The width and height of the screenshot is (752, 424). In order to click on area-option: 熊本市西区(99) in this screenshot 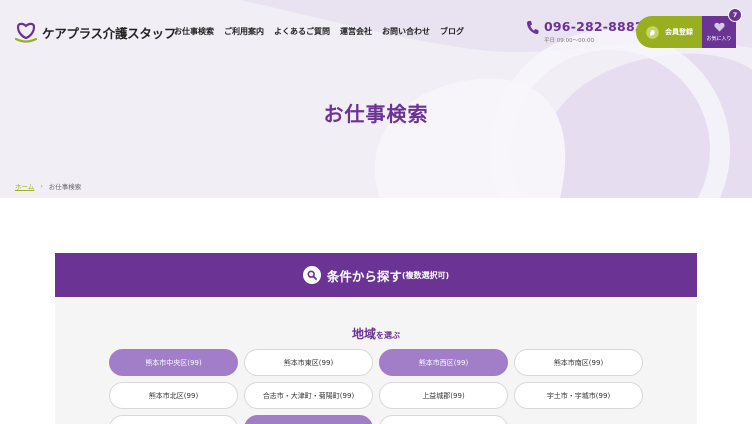, I will do `click(443, 362)`.